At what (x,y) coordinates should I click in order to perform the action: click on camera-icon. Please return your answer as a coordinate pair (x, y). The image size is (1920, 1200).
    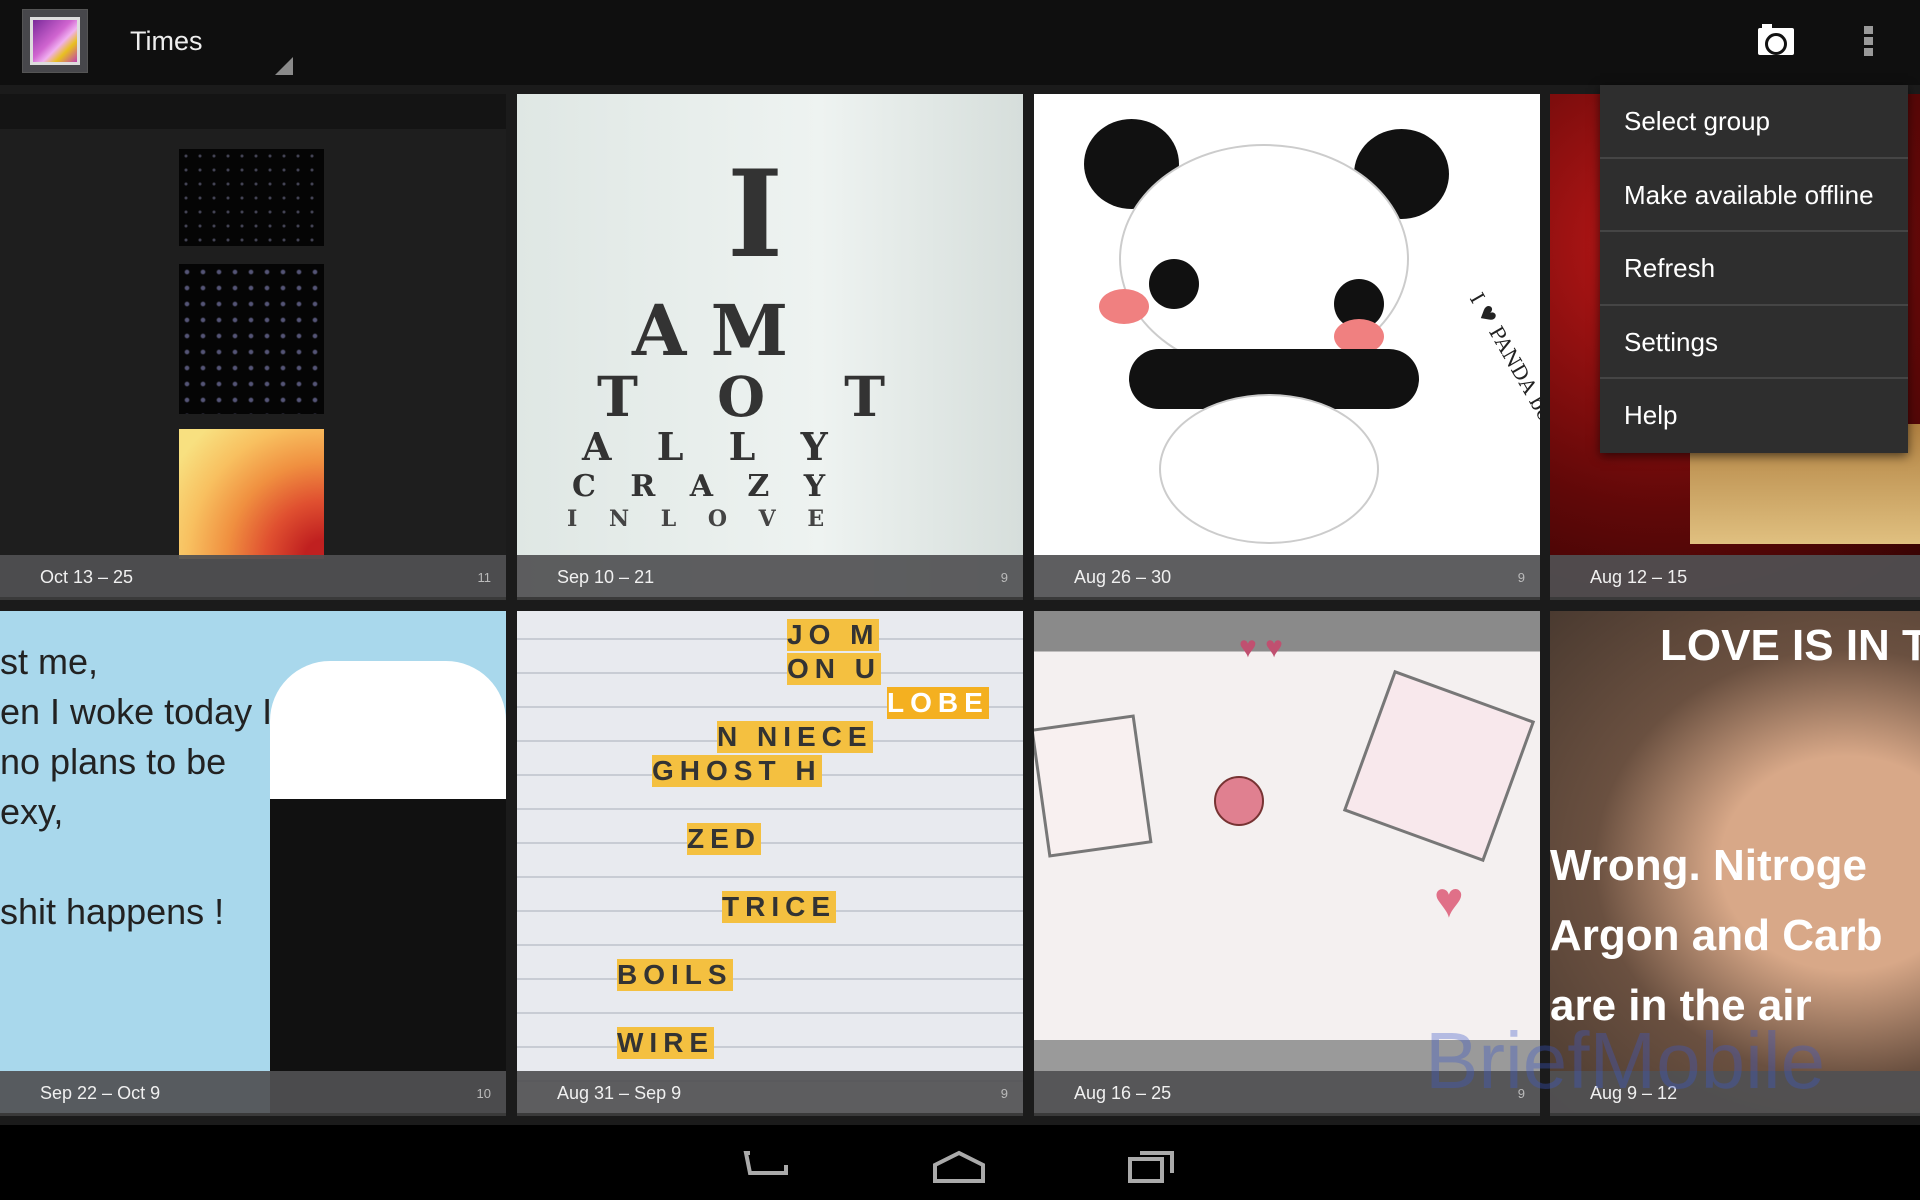
    Looking at the image, I should click on (1776, 39).